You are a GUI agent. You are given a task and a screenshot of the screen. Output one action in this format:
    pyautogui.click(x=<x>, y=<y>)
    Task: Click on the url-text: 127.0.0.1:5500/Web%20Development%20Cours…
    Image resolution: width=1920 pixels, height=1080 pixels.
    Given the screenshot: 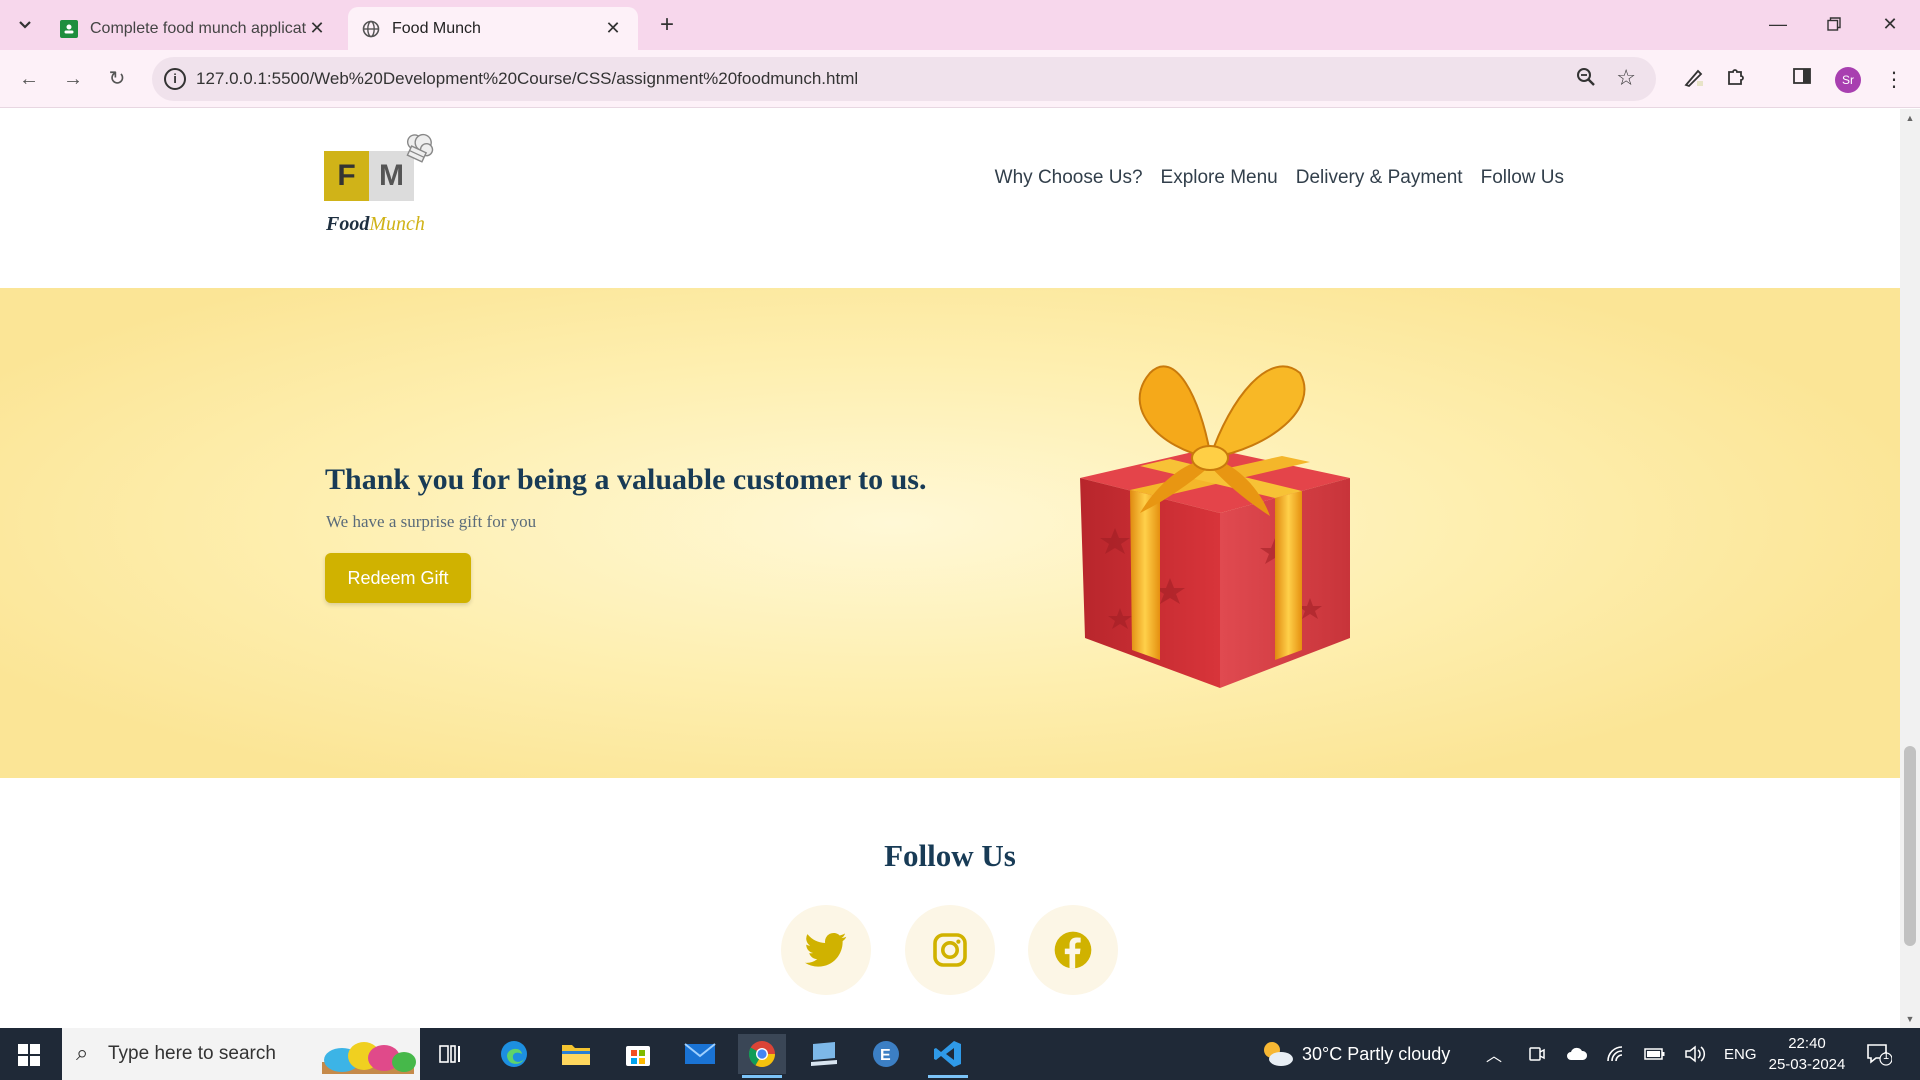 What is the action you would take?
    pyautogui.click(x=527, y=79)
    